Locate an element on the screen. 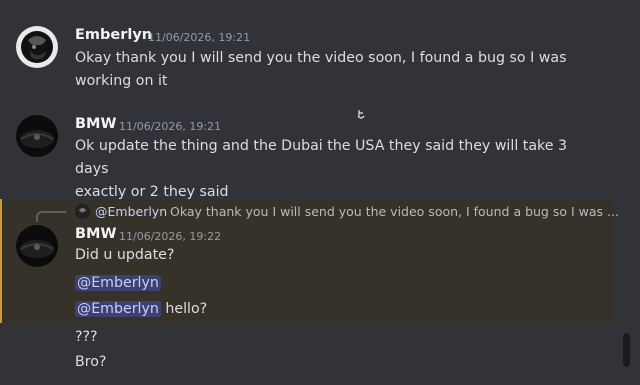 Image resolution: width=640 pixels, height=385 pixels. scrollbar-track is located at coordinates (626, 192).